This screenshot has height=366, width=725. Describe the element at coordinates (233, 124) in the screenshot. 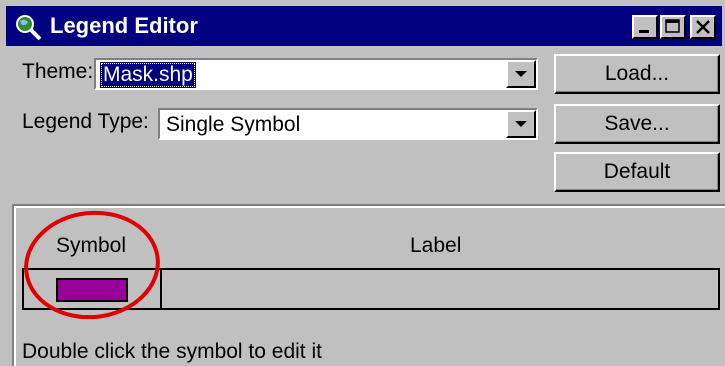

I see `legend-type-value: Single Symbol` at that location.